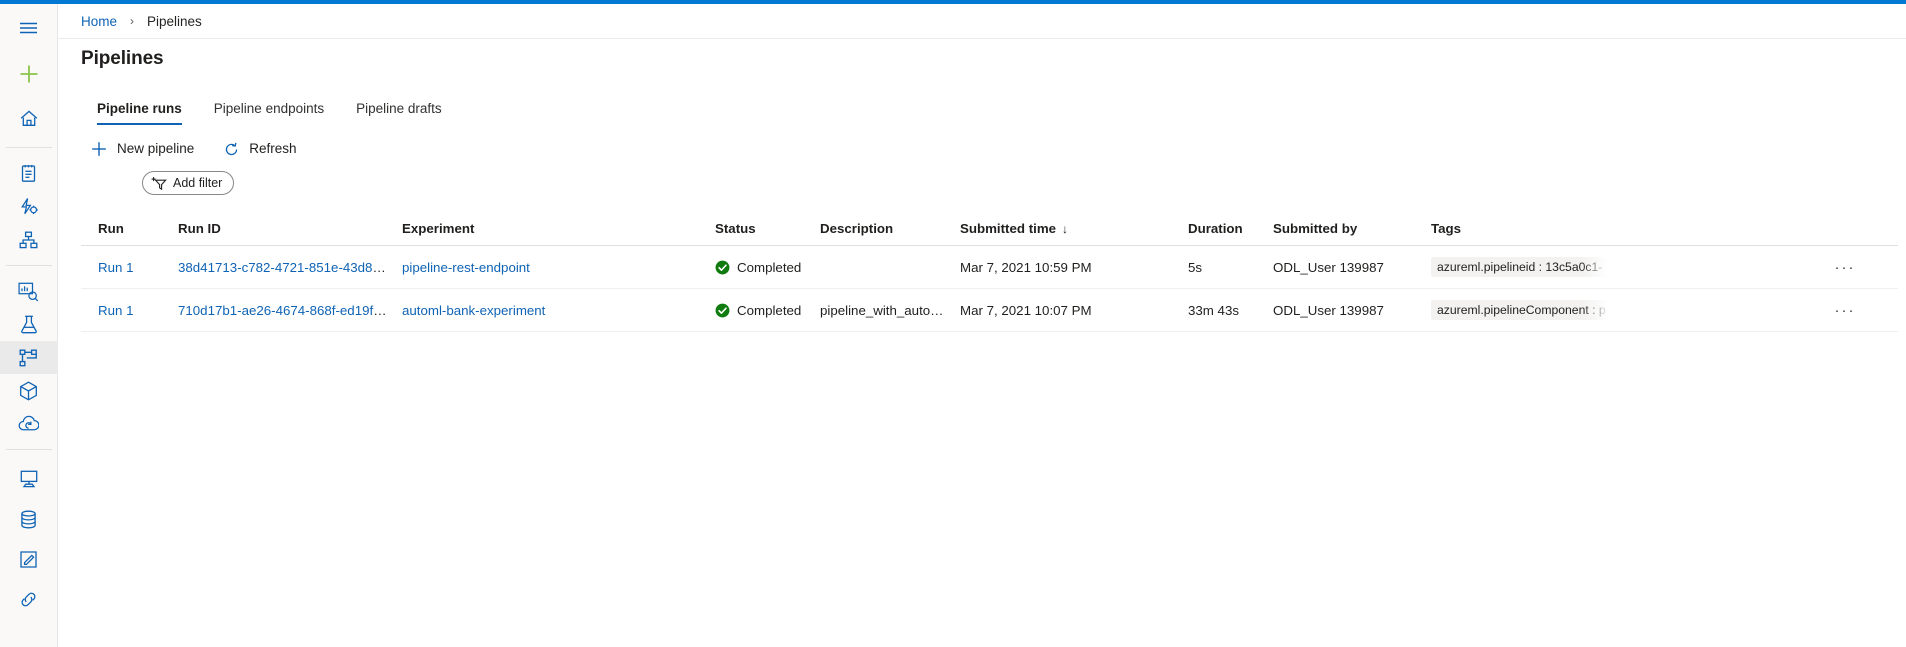 The image size is (1906, 647). What do you see at coordinates (1520, 310) in the screenshot?
I see `tag-chip: azureml.pipelineComponent : p` at bounding box center [1520, 310].